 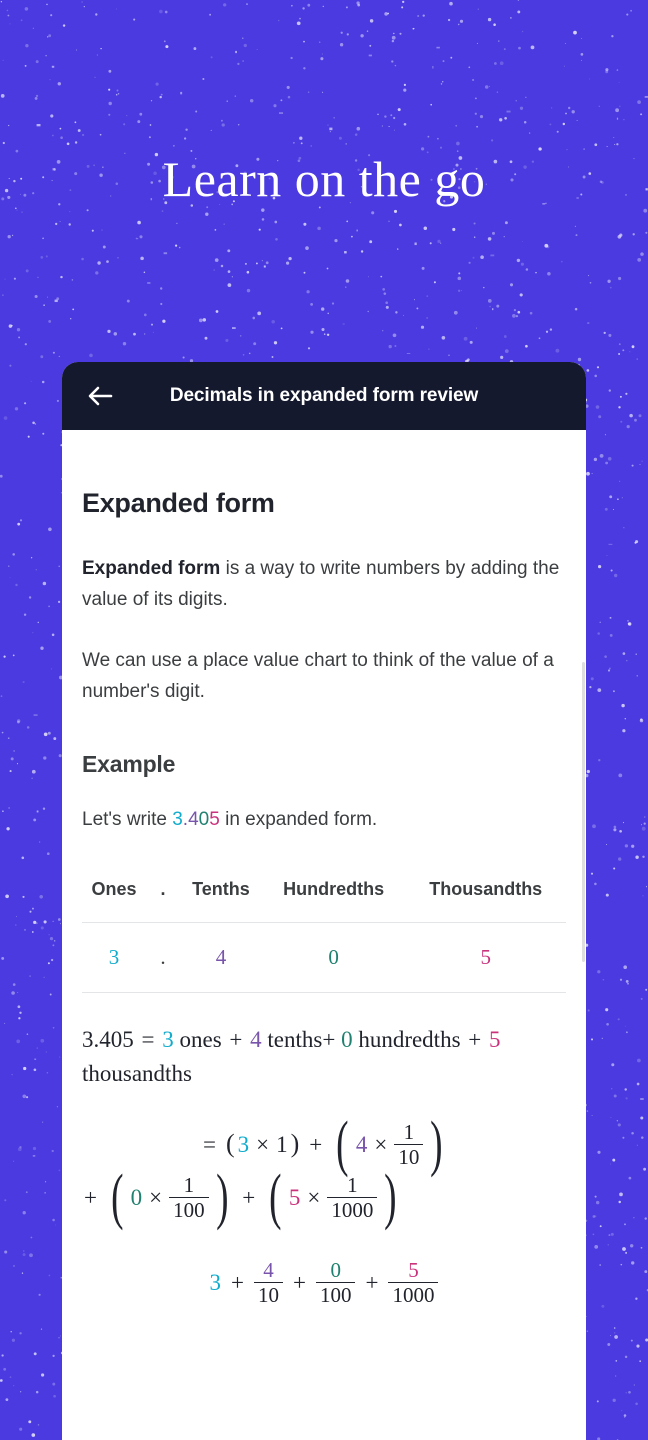 What do you see at coordinates (485, 957) in the screenshot?
I see `cell-thousandths: 5` at bounding box center [485, 957].